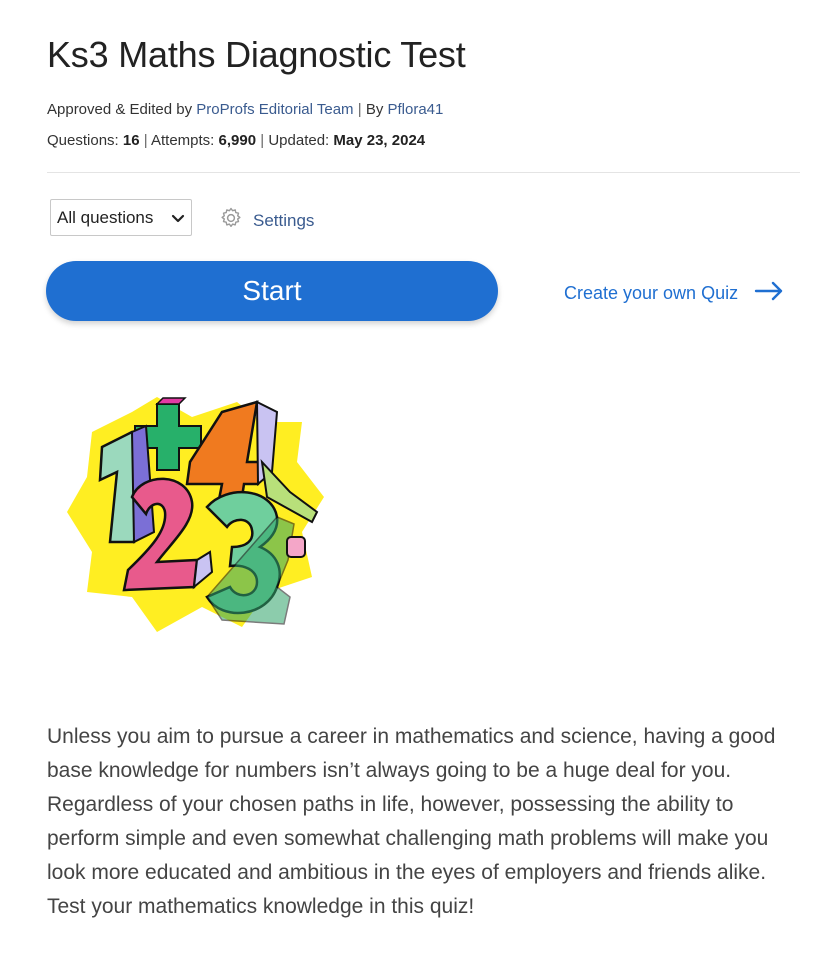 The image size is (830, 964). I want to click on attempts-label: Attempts:, so click(183, 140).